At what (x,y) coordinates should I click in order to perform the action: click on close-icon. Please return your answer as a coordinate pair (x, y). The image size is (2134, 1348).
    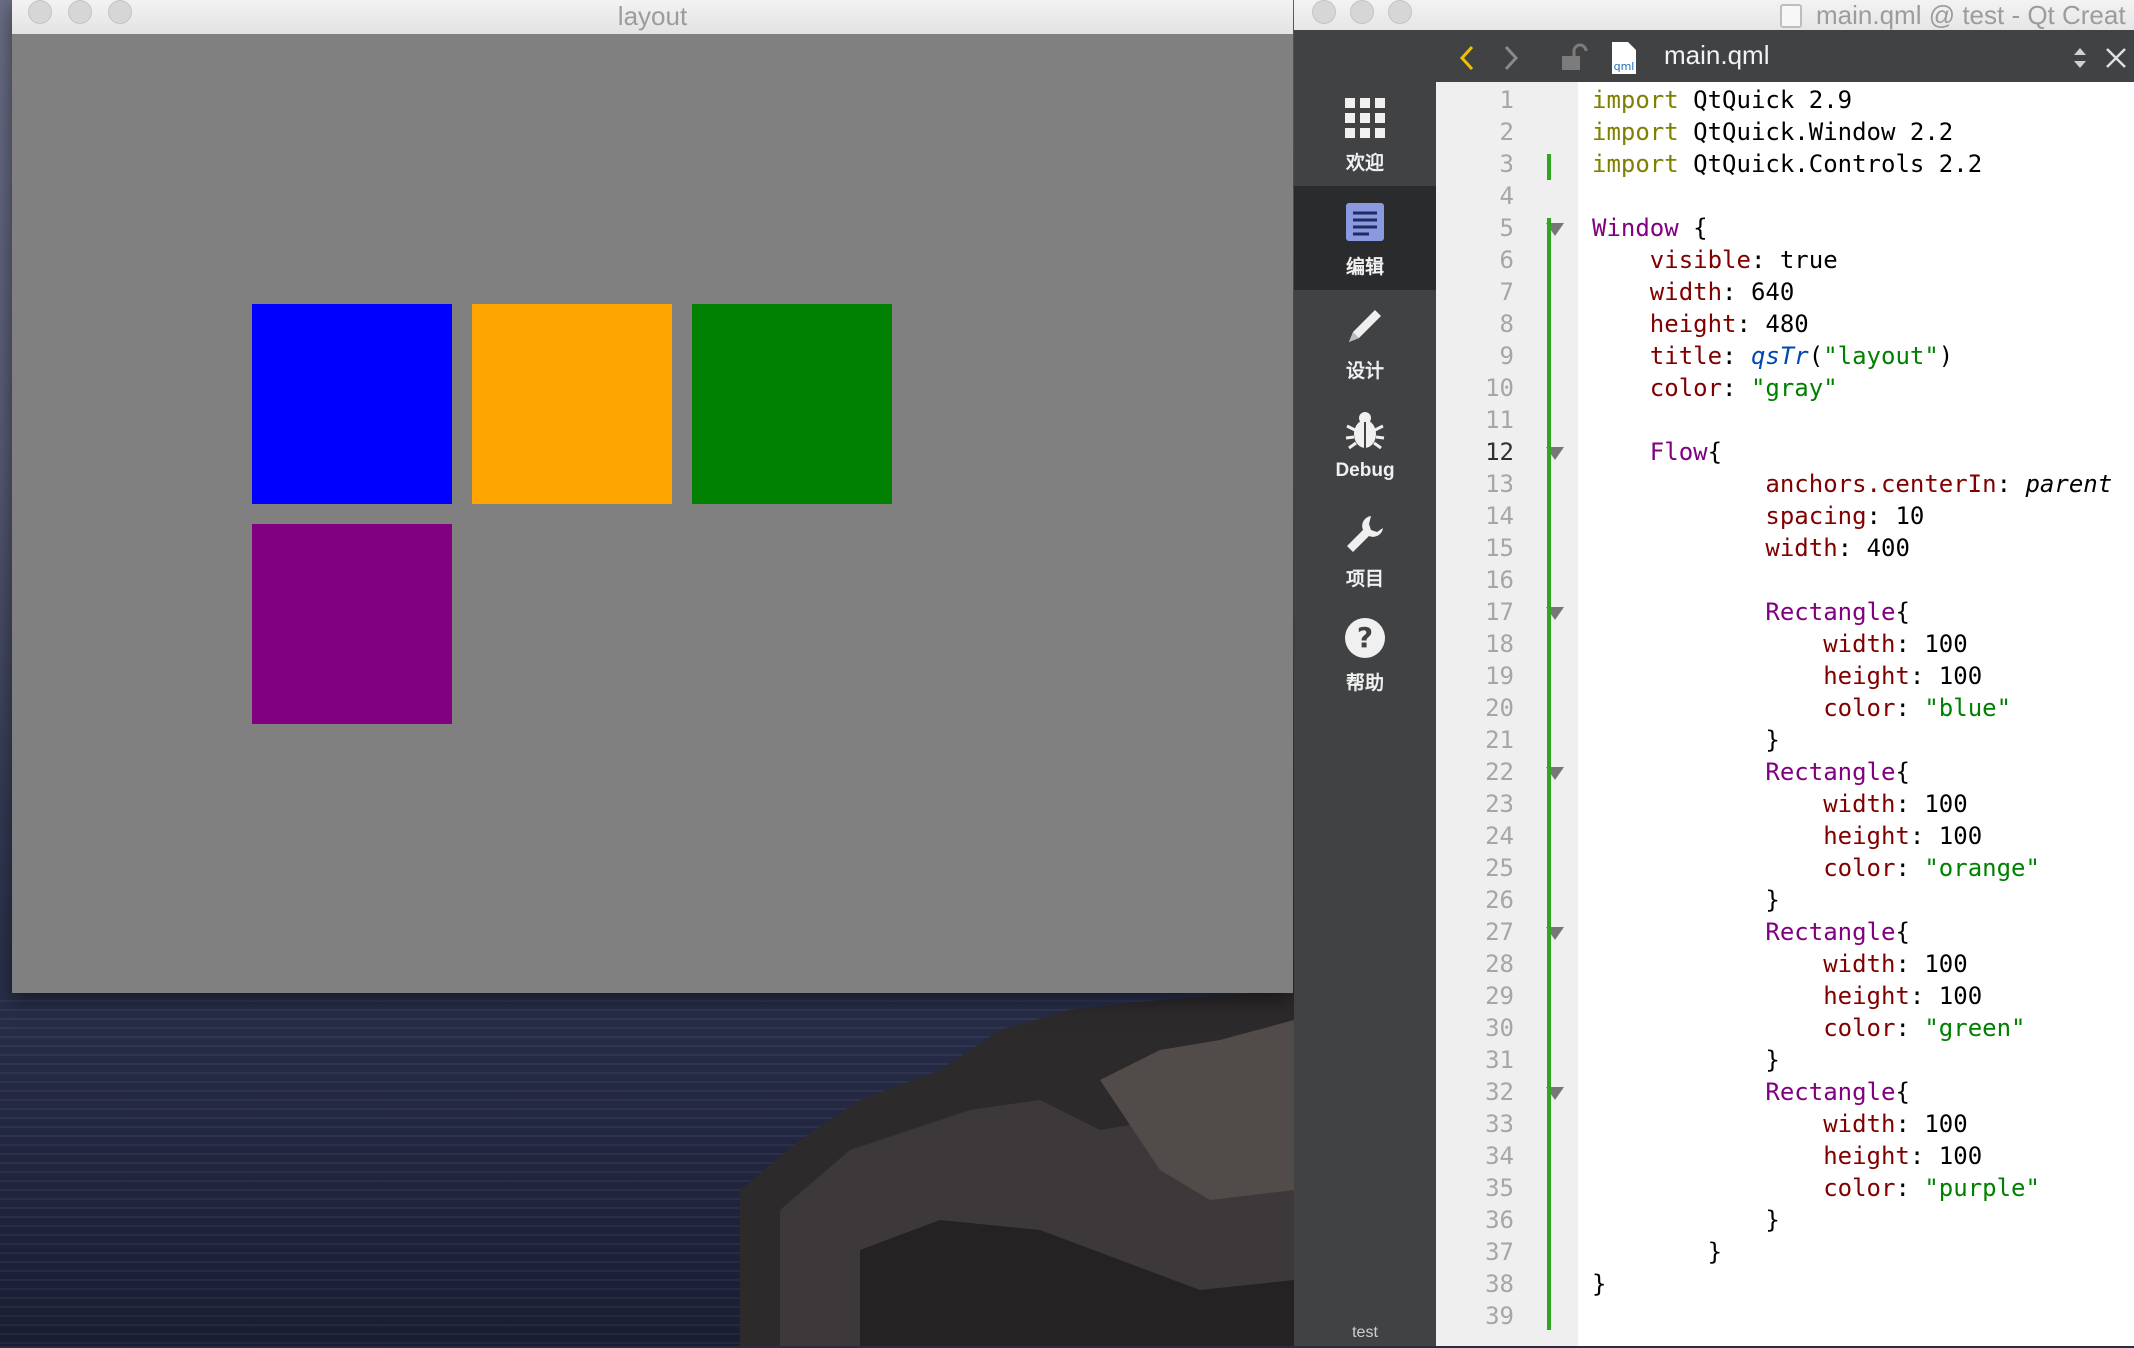
    Looking at the image, I should click on (2116, 58).